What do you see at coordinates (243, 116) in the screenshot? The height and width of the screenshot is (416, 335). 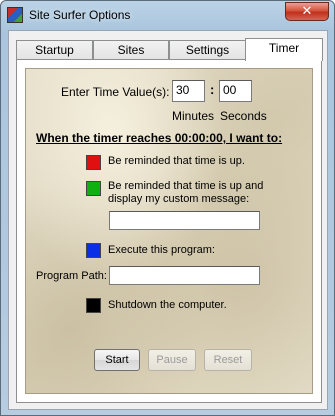 I see `seconds-label: Seconds` at bounding box center [243, 116].